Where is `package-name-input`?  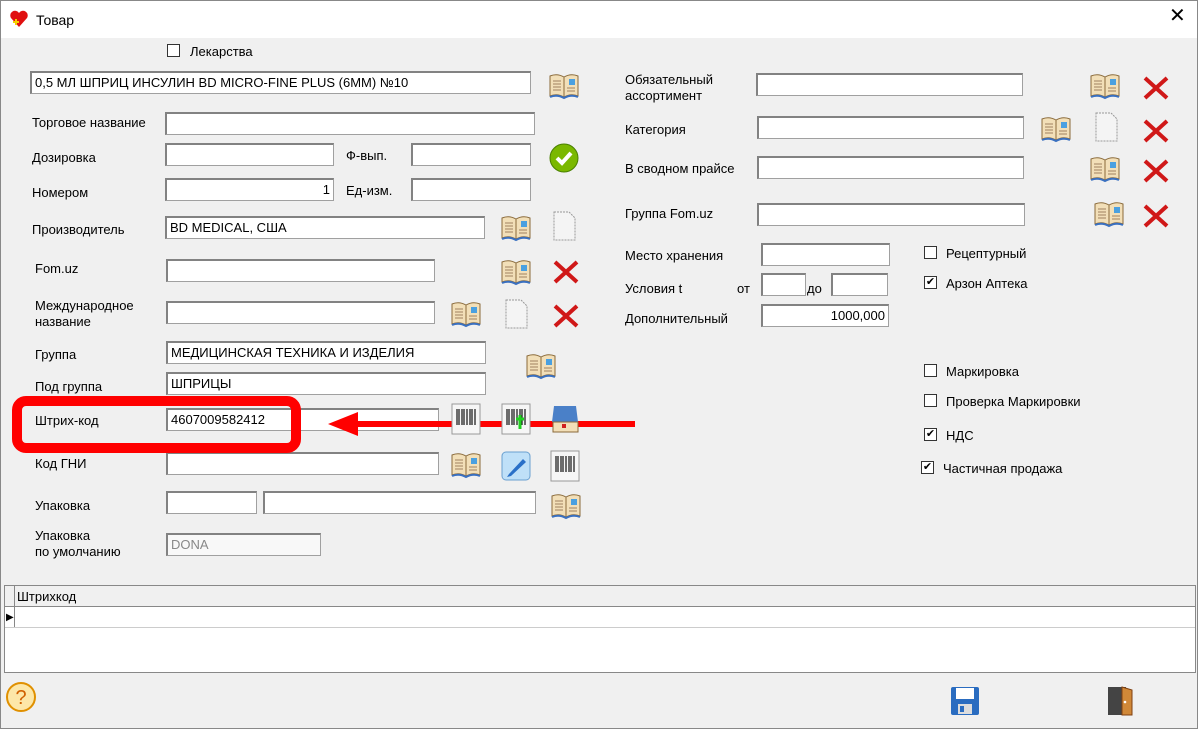 package-name-input is located at coordinates (399, 502).